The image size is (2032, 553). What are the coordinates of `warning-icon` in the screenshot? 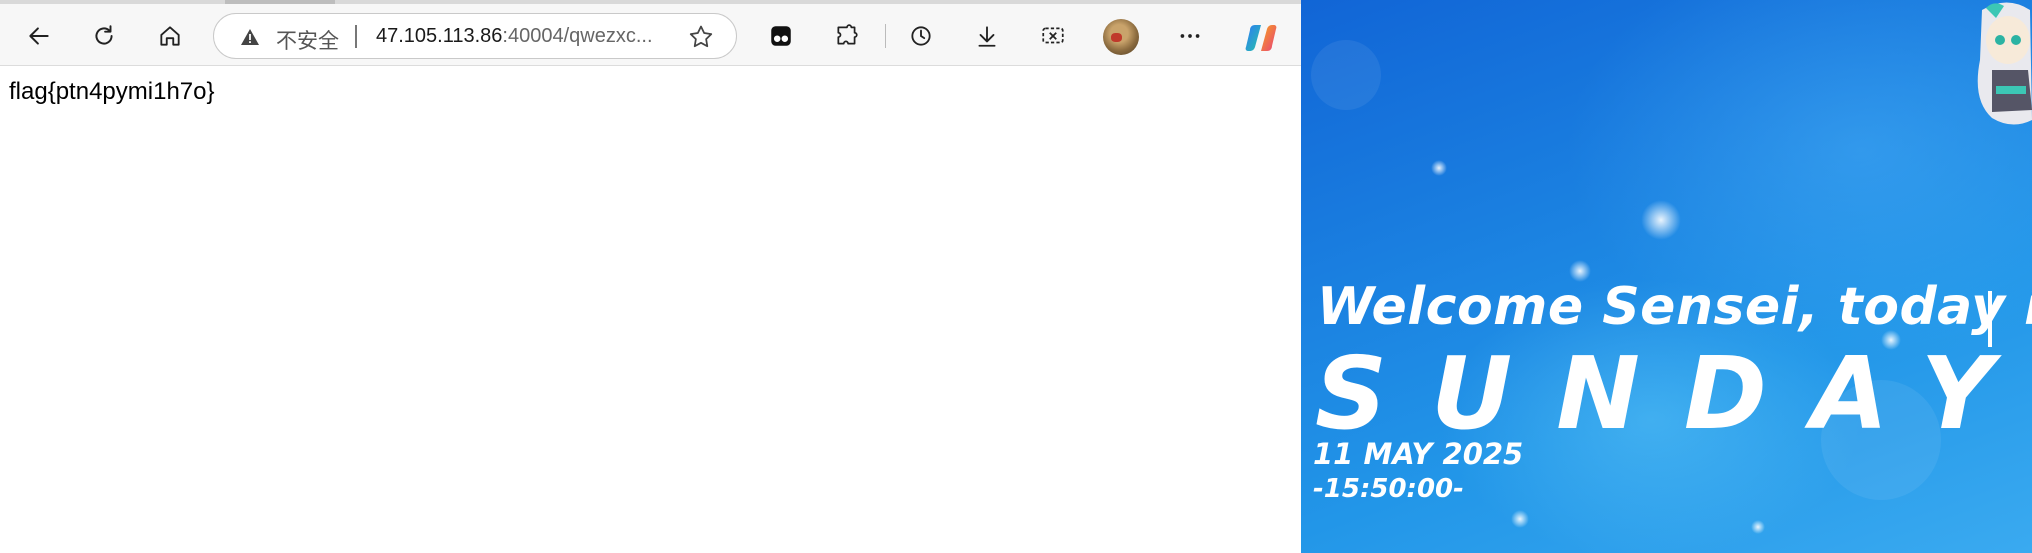 It's located at (250, 37).